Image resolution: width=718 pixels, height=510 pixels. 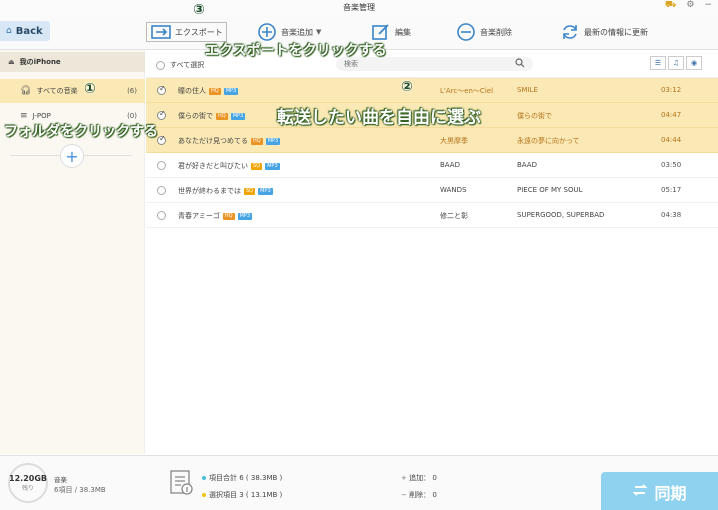 What do you see at coordinates (432, 215) in the screenshot?
I see `table-row: 青春アミーゴ HQ MP3 修二と彰 SUPERGOOD, SUPERBAD 04:38` at bounding box center [432, 215].